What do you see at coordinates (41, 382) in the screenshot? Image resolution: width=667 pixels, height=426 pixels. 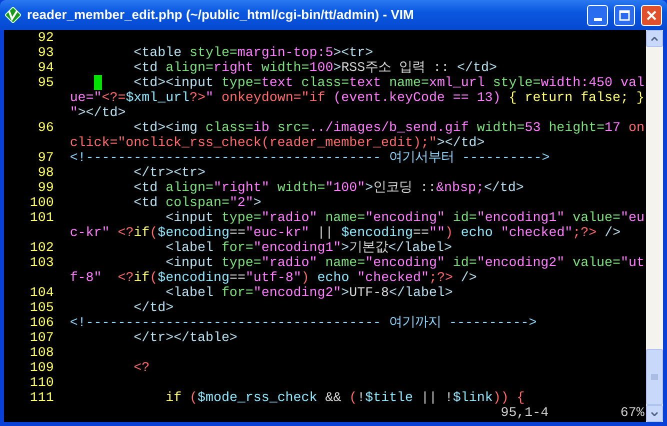 I see `line-number: 110` at bounding box center [41, 382].